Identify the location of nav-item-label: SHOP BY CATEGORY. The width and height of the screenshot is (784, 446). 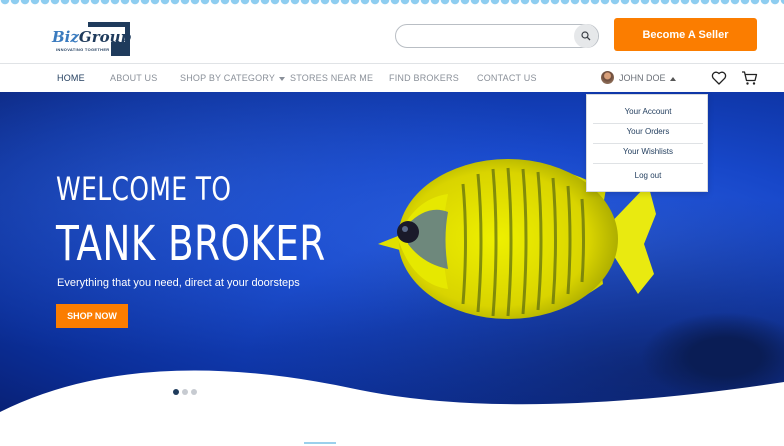
(228, 78).